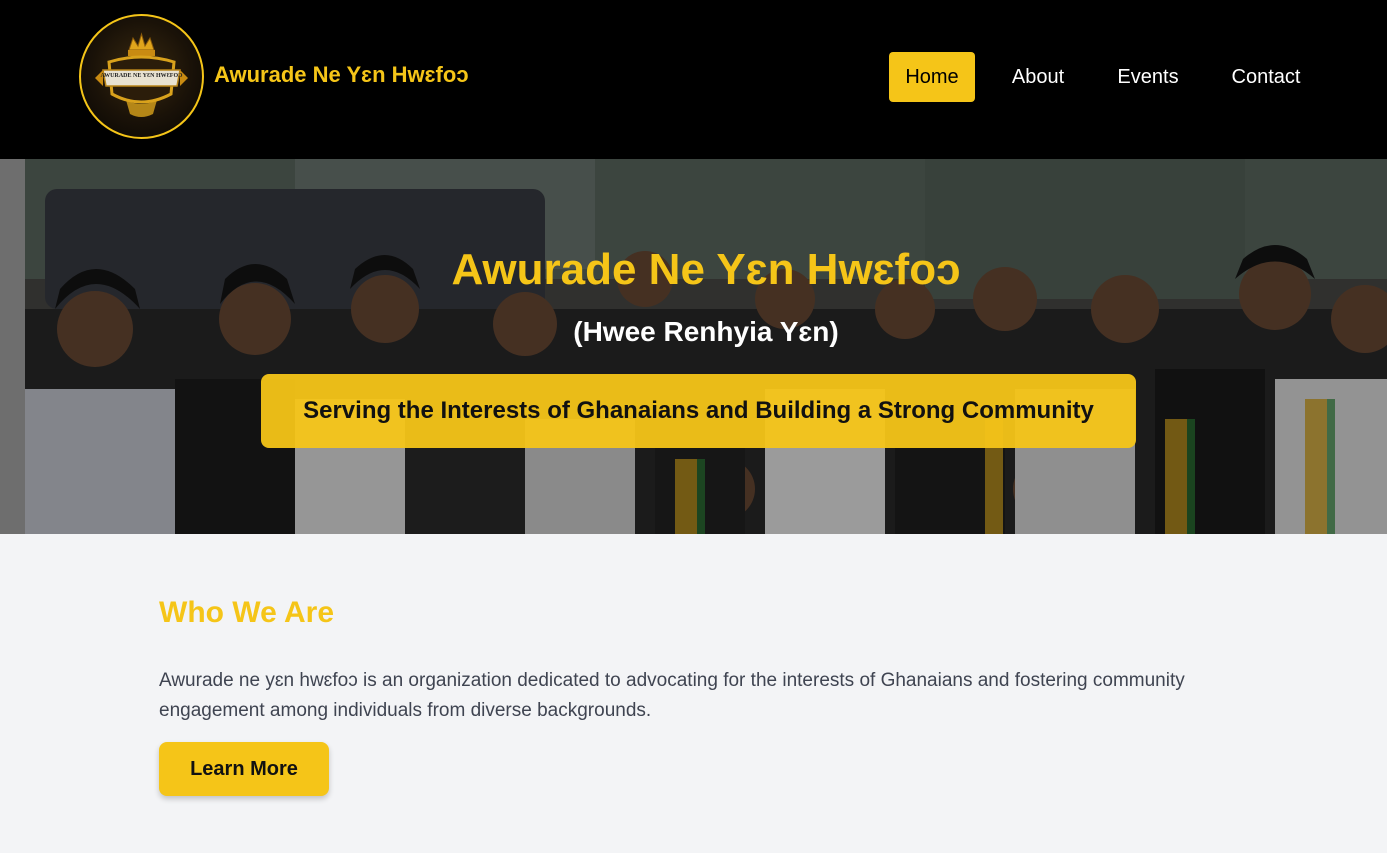  Describe the element at coordinates (1038, 77) in the screenshot. I see `nav-about: About` at that location.